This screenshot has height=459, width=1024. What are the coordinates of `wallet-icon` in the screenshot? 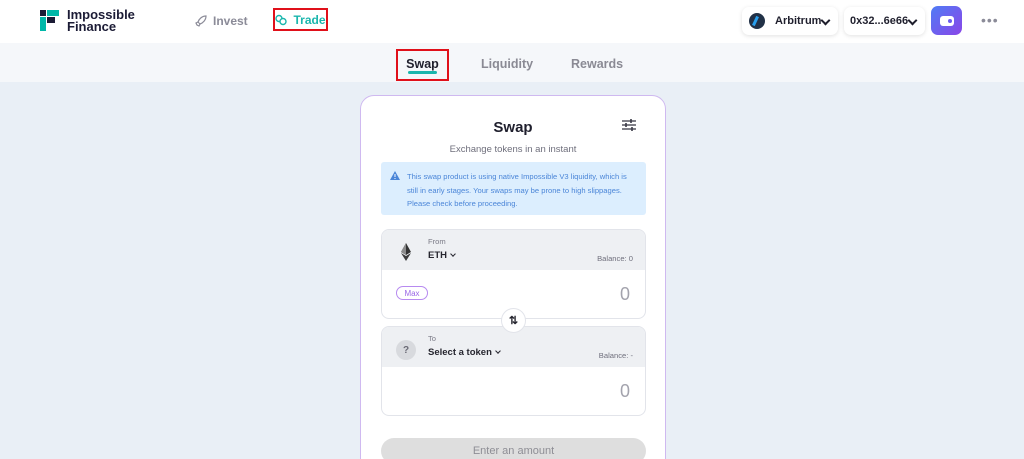 It's located at (946, 20).